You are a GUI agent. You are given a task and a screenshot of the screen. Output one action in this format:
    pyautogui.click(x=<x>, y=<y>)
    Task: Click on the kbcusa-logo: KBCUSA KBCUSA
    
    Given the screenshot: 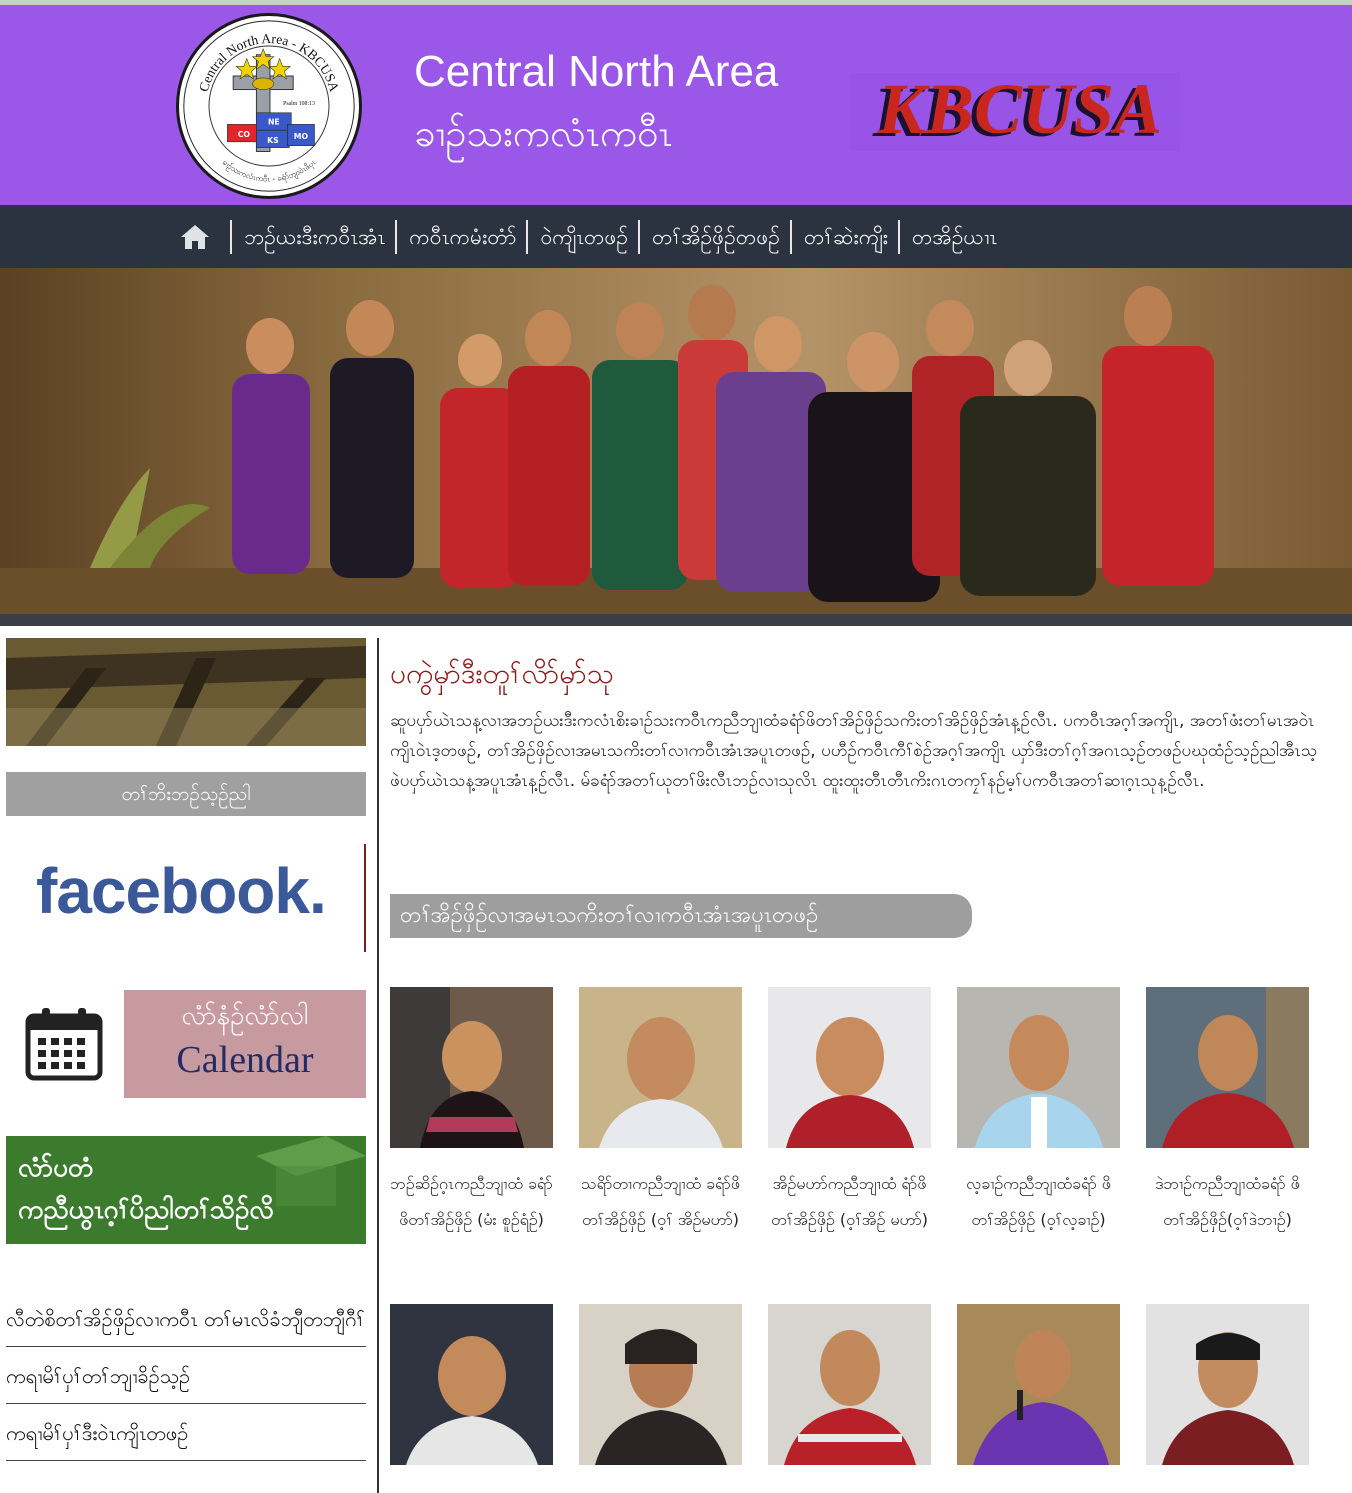 What is the action you would take?
    pyautogui.click(x=1015, y=110)
    